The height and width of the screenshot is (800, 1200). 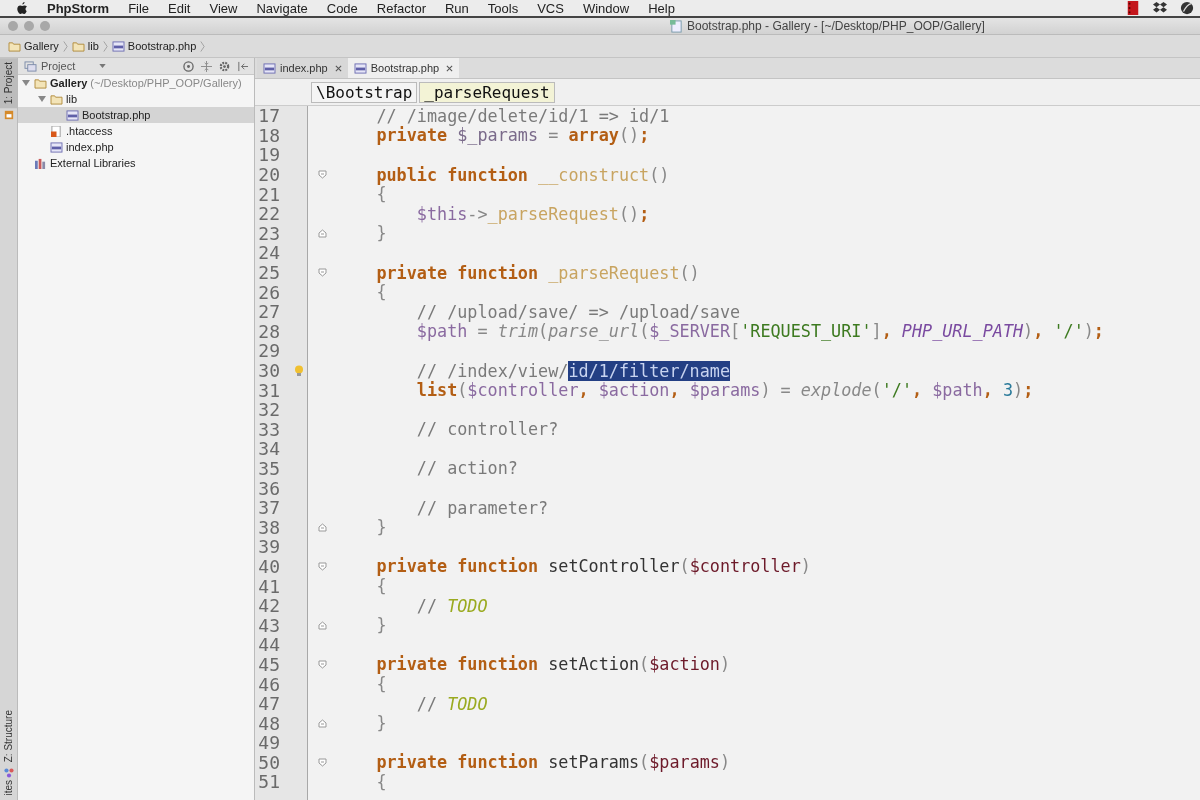 I want to click on code-token: private function, so click(x=457, y=664).